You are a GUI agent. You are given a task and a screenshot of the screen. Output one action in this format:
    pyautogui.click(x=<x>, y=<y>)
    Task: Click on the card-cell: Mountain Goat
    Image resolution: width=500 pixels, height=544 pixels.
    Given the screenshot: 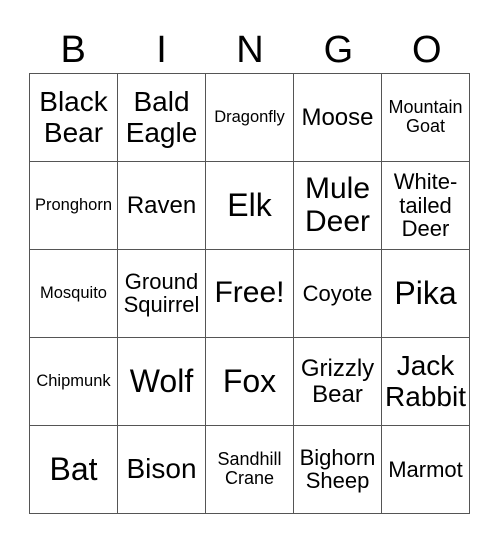 What is the action you would take?
    pyautogui.click(x=425, y=117)
    